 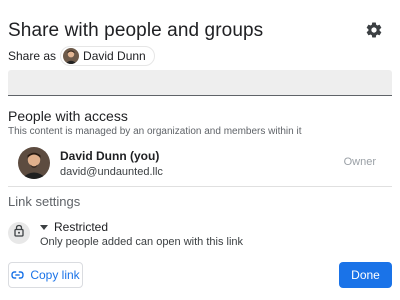 I want to click on share-as-selector: David Dunn, so click(x=107, y=56).